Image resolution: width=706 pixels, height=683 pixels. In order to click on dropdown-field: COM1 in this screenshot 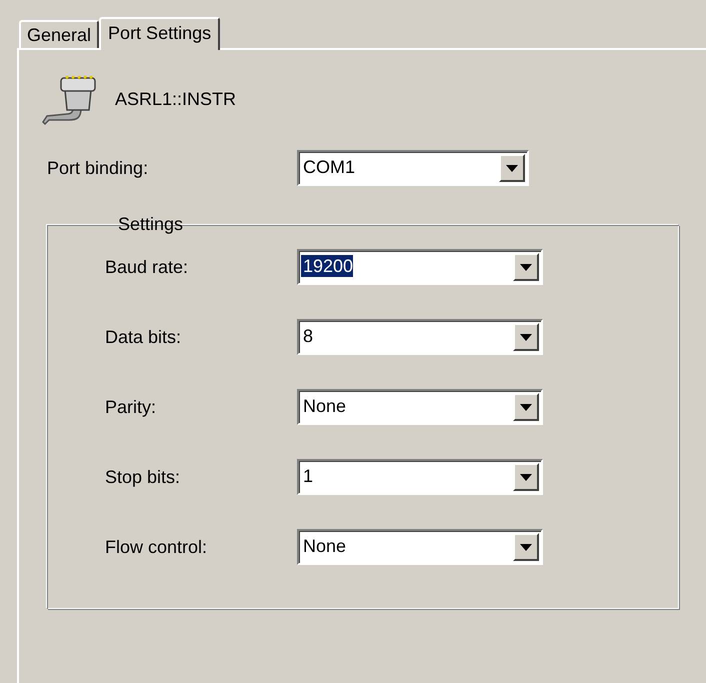, I will do `click(413, 168)`.